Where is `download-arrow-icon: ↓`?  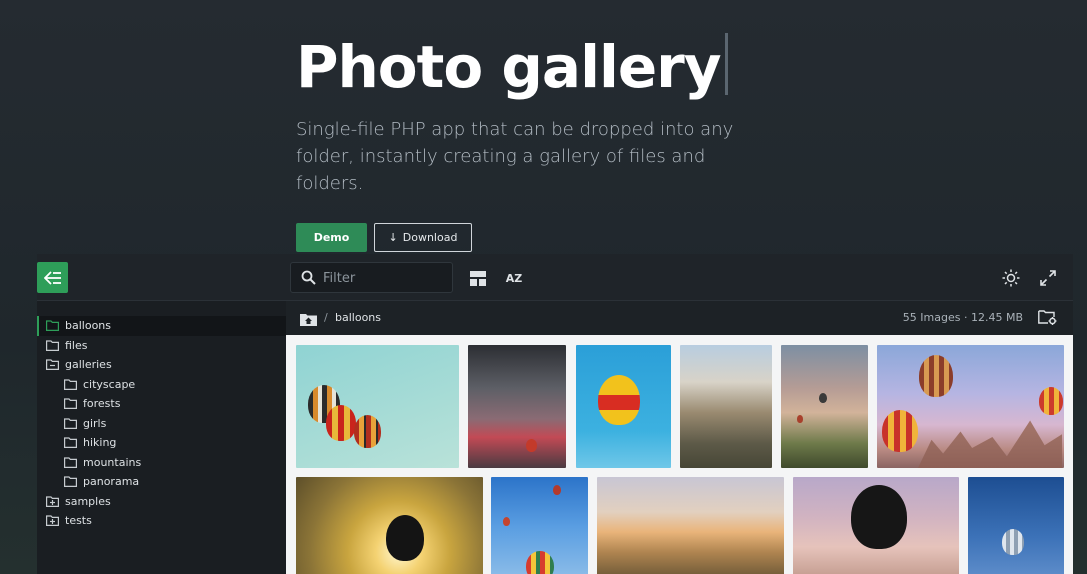
download-arrow-icon: ↓ is located at coordinates (393, 237).